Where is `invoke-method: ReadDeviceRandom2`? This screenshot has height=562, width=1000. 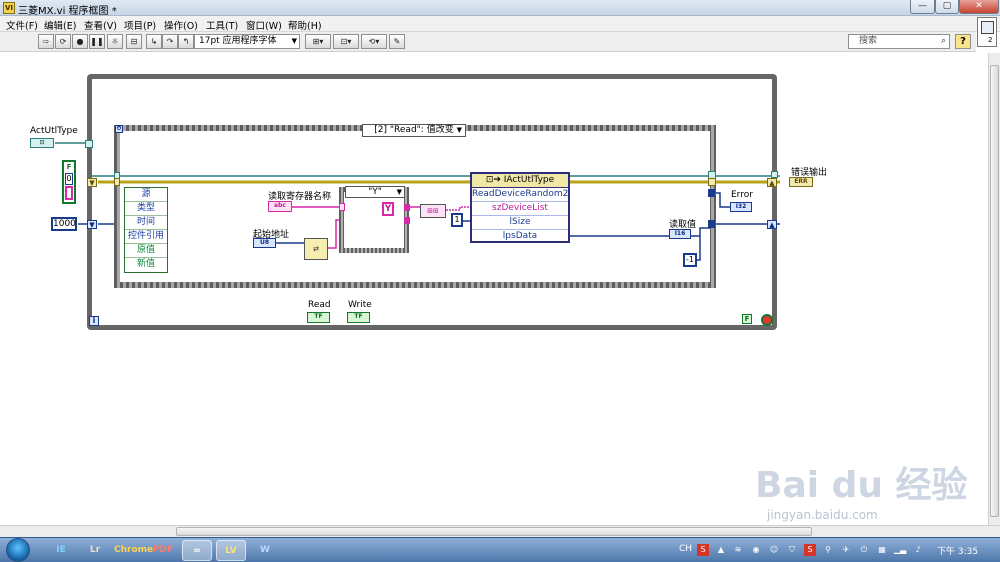
invoke-method: ReadDeviceRandom2 is located at coordinates (520, 195).